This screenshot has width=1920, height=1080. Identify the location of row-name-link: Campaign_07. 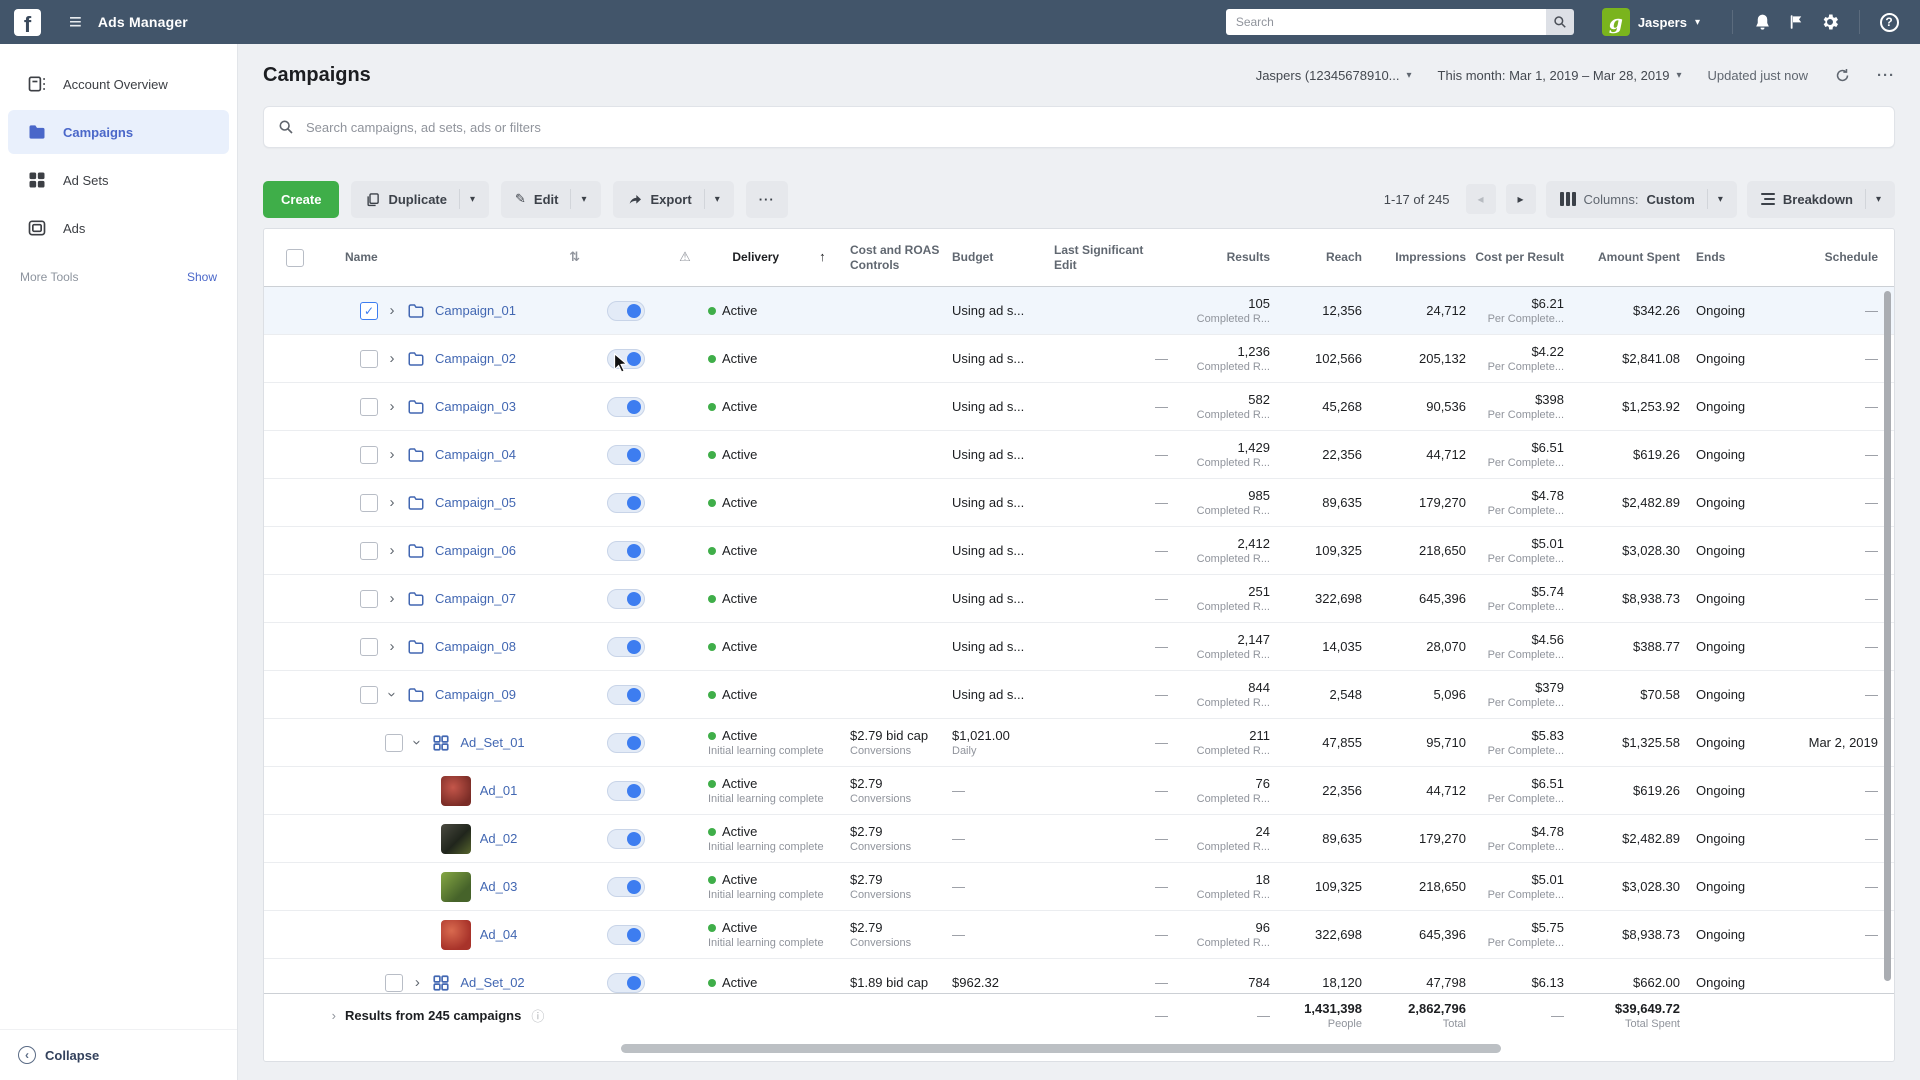
(475, 598).